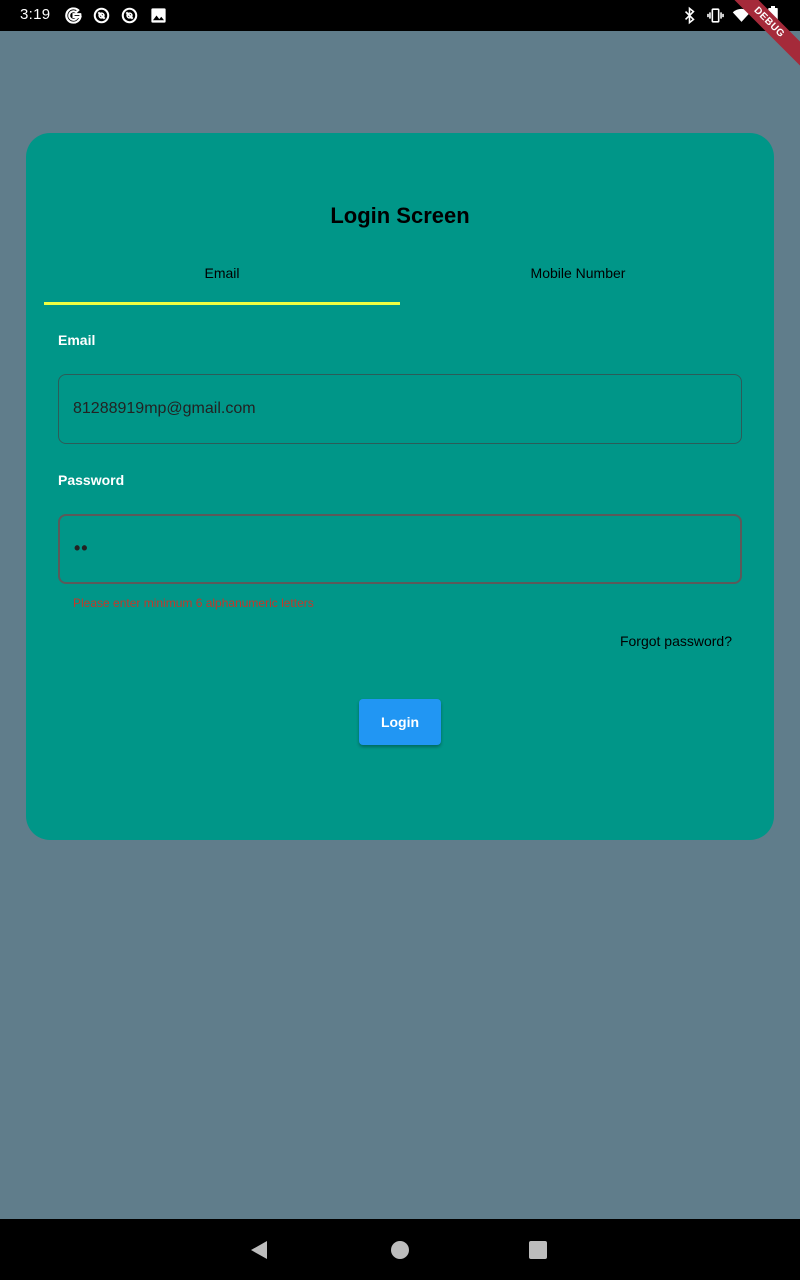 The height and width of the screenshot is (1280, 800). What do you see at coordinates (77, 340) in the screenshot?
I see `email-label: Email` at bounding box center [77, 340].